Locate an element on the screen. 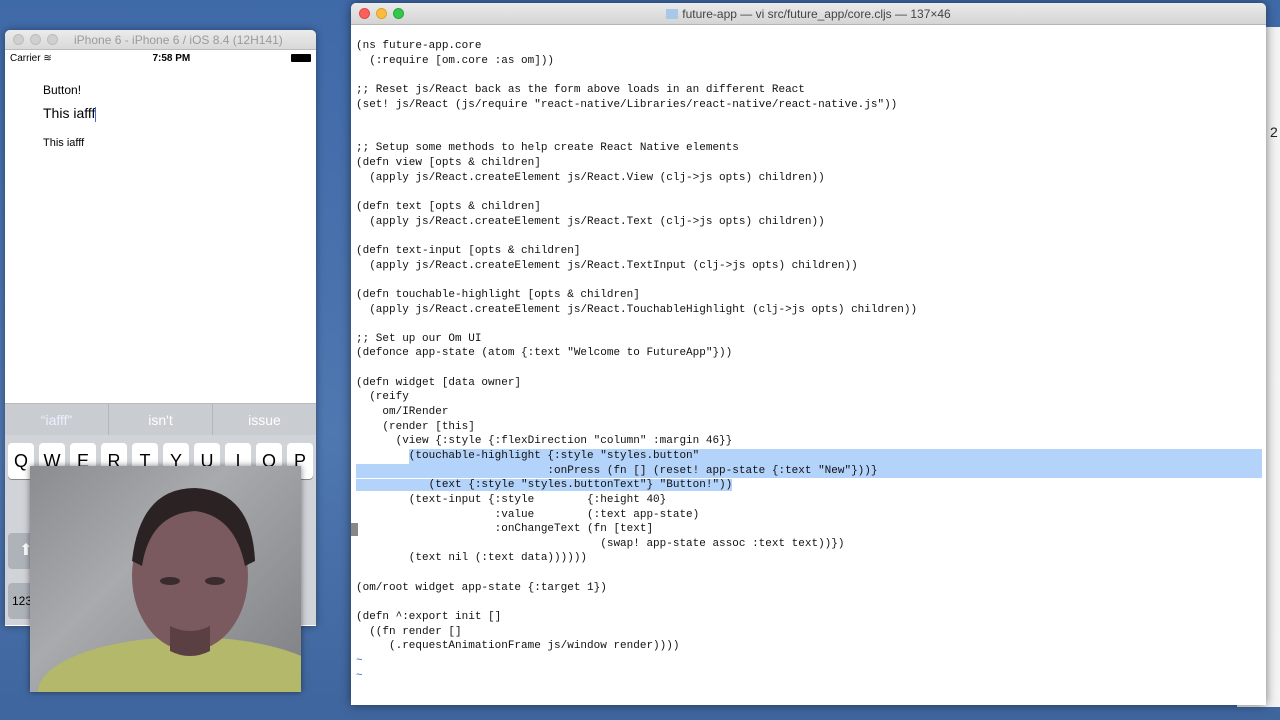 This screenshot has width=1280, height=720. code-line: (defn text [opts & children] is located at coordinates (448, 207).